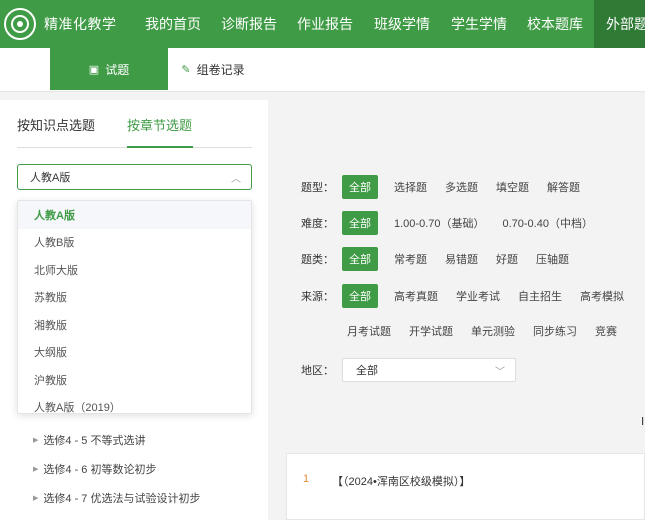 Image resolution: width=645 pixels, height=520 pixels. I want to click on filter-option: 竞赛, so click(606, 331).